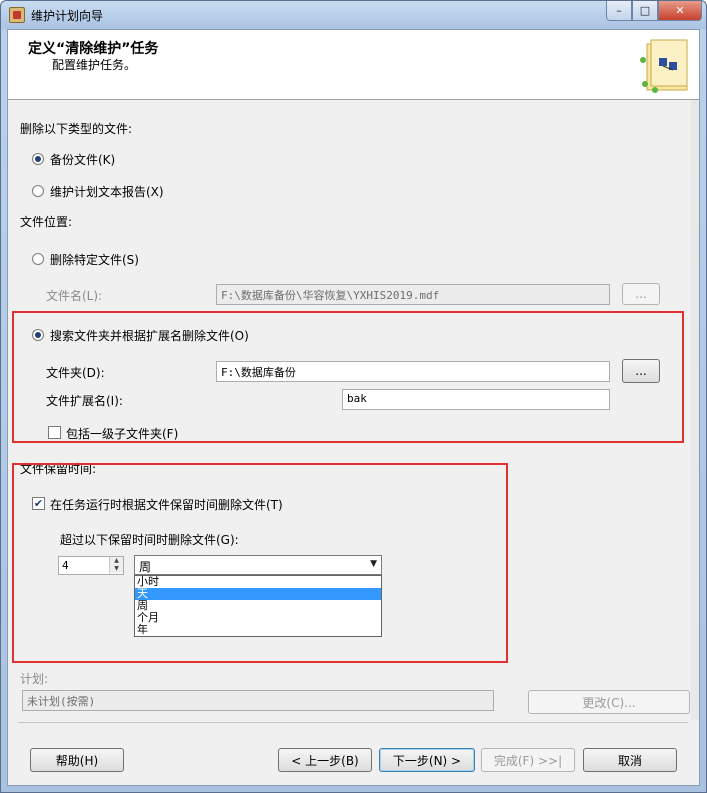 The width and height of the screenshot is (707, 793). What do you see at coordinates (65, 565) in the screenshot?
I see `retention-amount-value: 4` at bounding box center [65, 565].